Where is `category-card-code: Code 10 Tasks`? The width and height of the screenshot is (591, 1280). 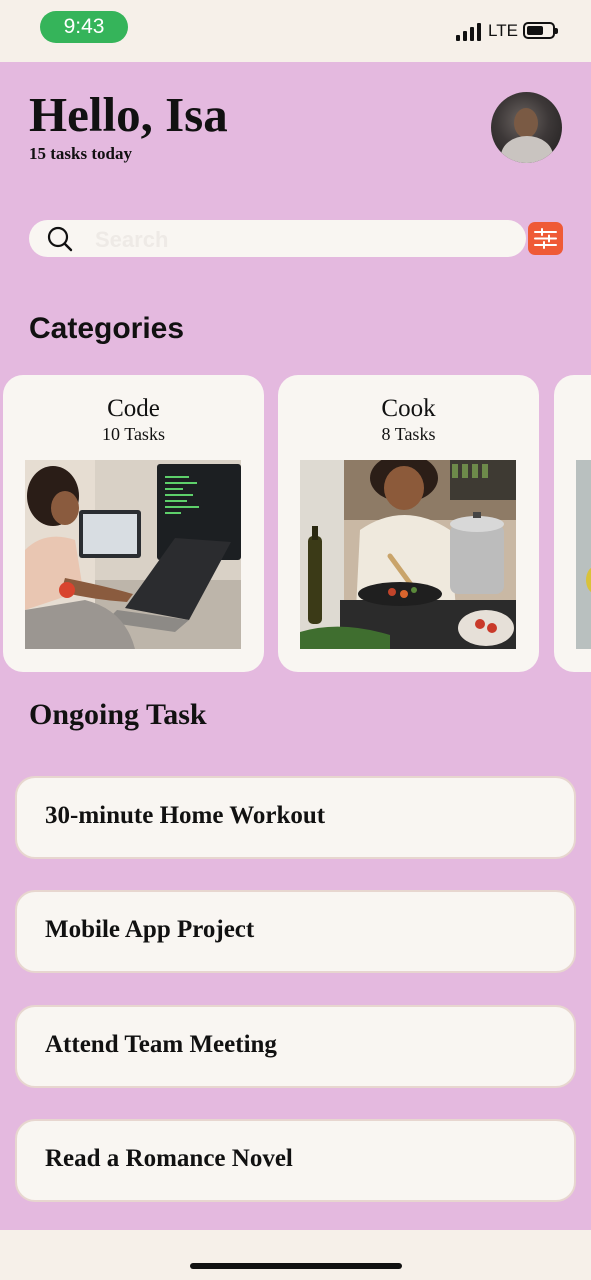 category-card-code: Code 10 Tasks is located at coordinates (133, 523).